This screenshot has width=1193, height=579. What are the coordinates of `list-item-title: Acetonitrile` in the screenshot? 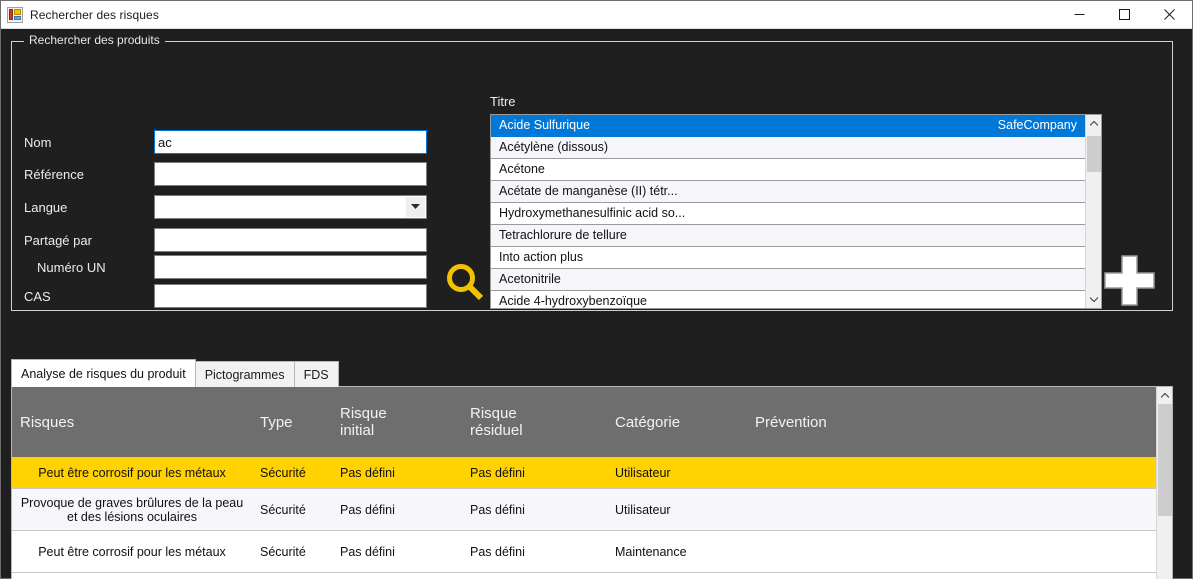 It's located at (530, 279).